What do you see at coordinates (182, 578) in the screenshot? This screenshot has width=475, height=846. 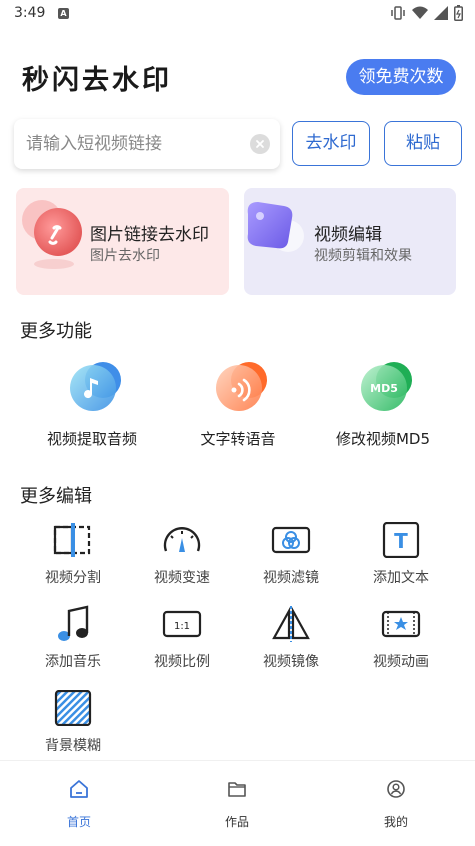 I see `tool-label: 视频变速` at bounding box center [182, 578].